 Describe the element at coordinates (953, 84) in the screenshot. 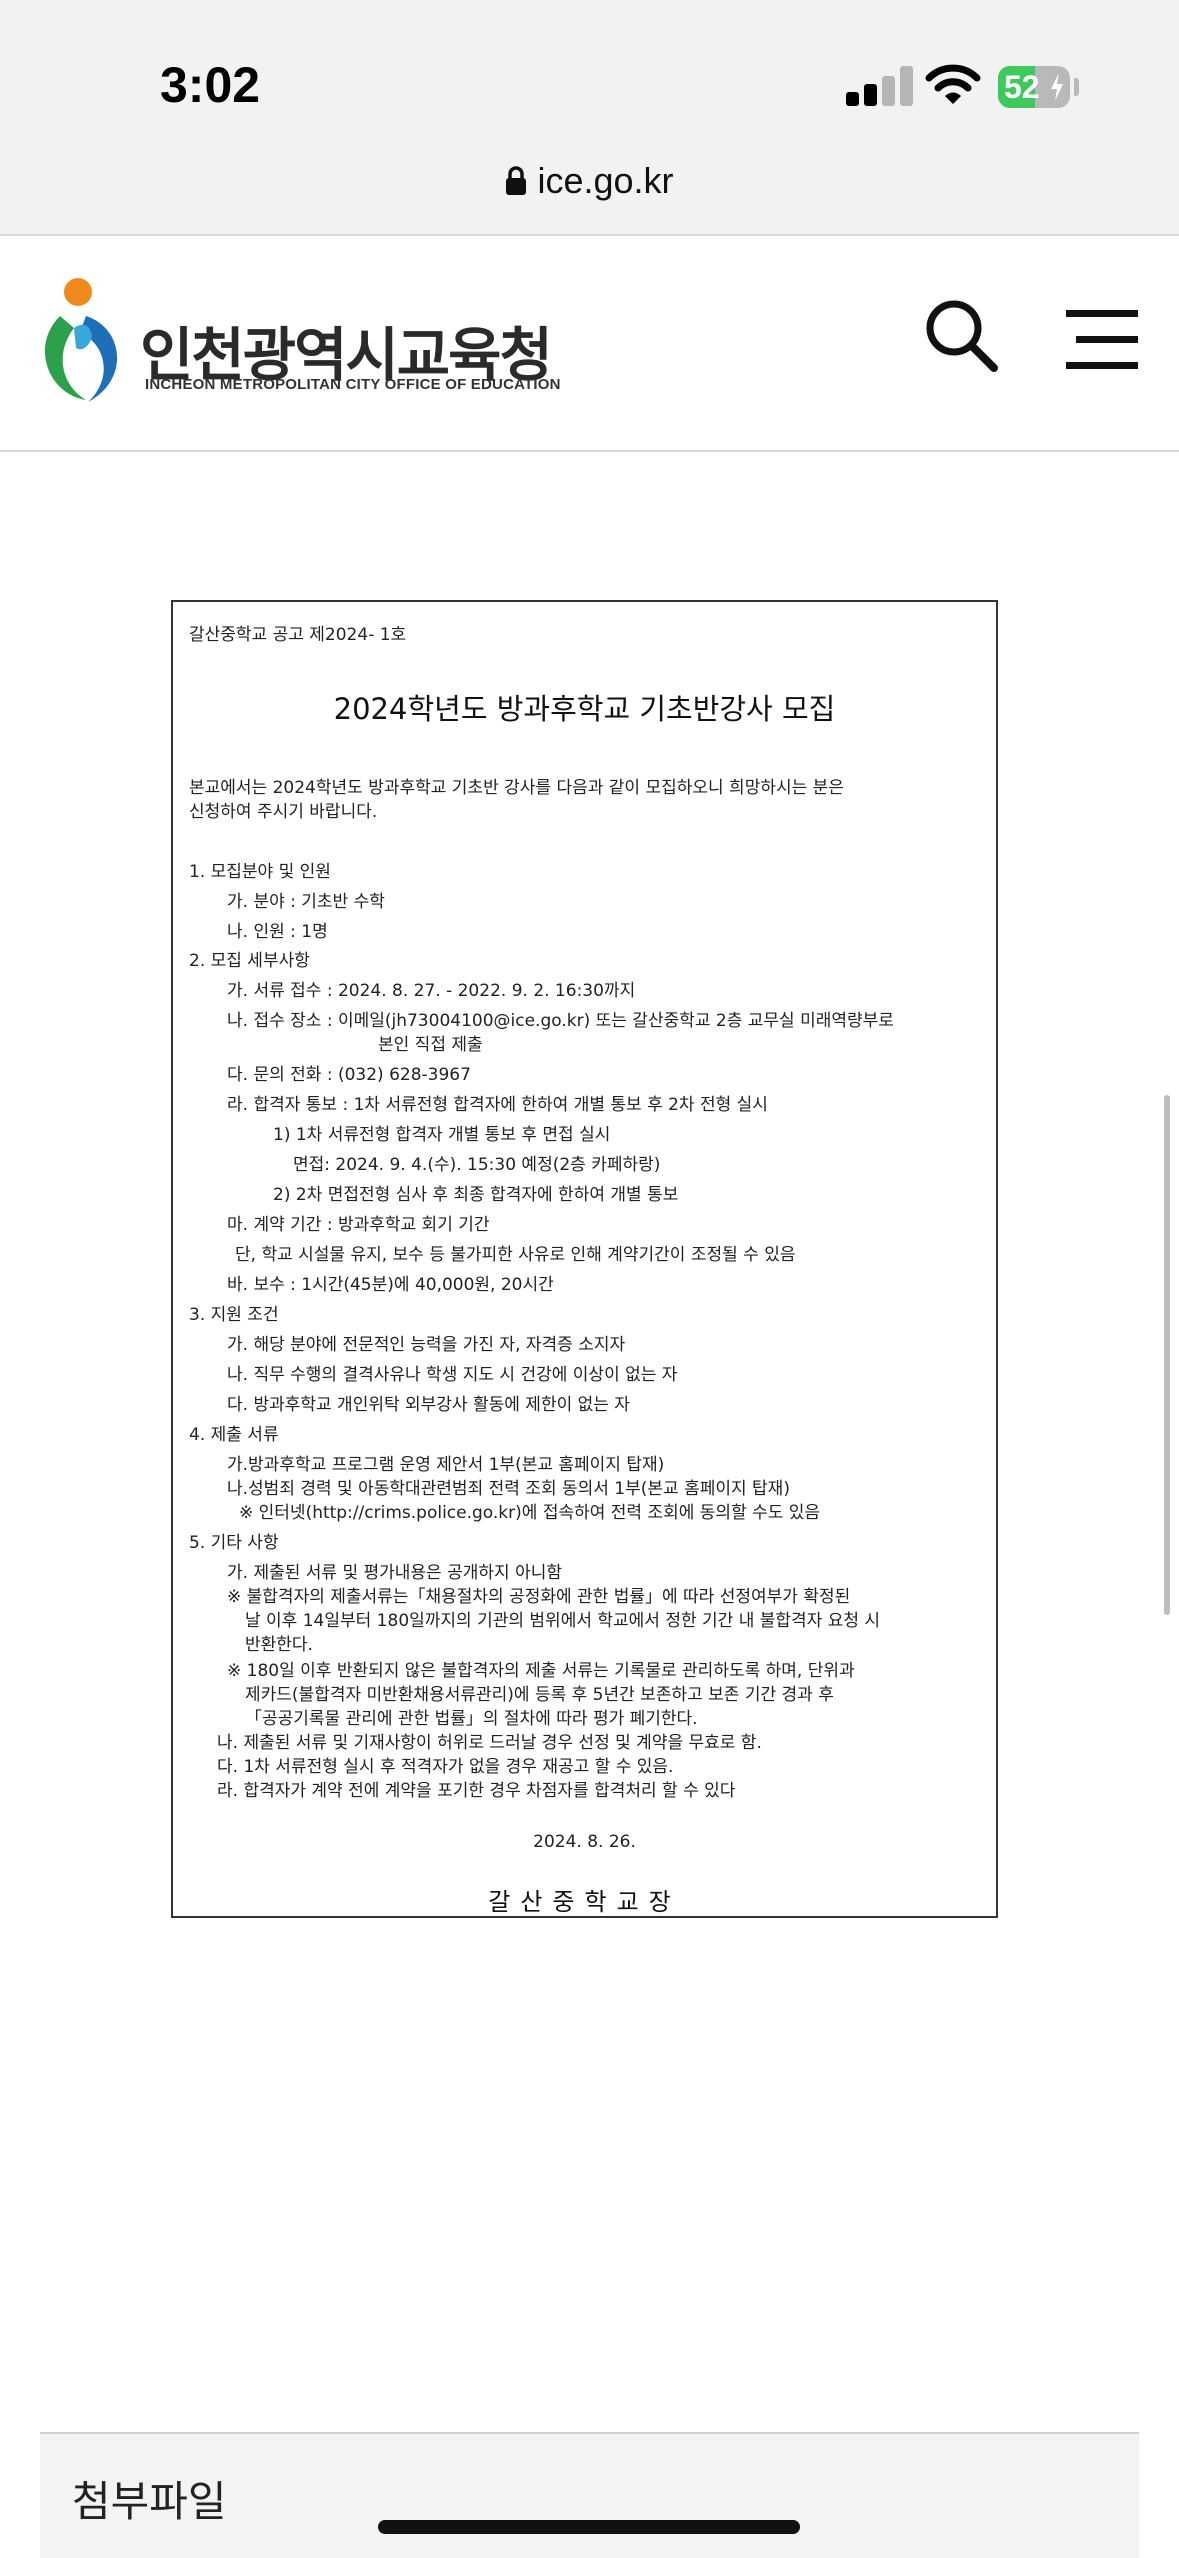

I see `wifi-icon` at that location.